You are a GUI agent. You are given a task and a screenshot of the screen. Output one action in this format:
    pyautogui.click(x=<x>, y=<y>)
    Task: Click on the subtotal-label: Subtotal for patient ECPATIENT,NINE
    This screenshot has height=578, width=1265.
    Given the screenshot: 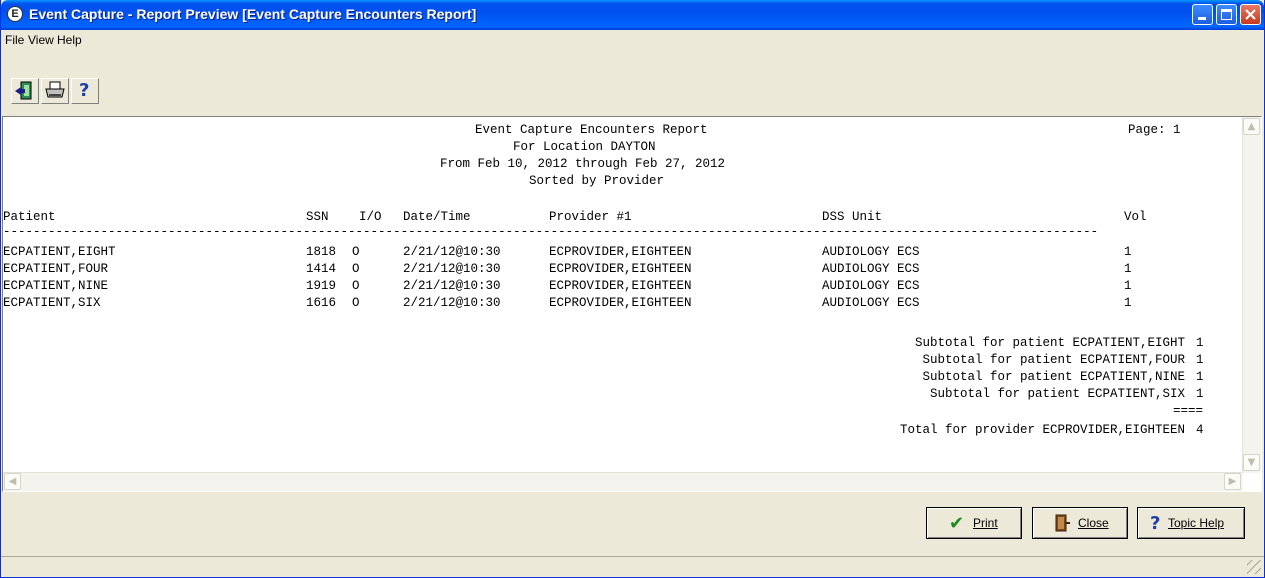 What is the action you would take?
    pyautogui.click(x=1053, y=377)
    